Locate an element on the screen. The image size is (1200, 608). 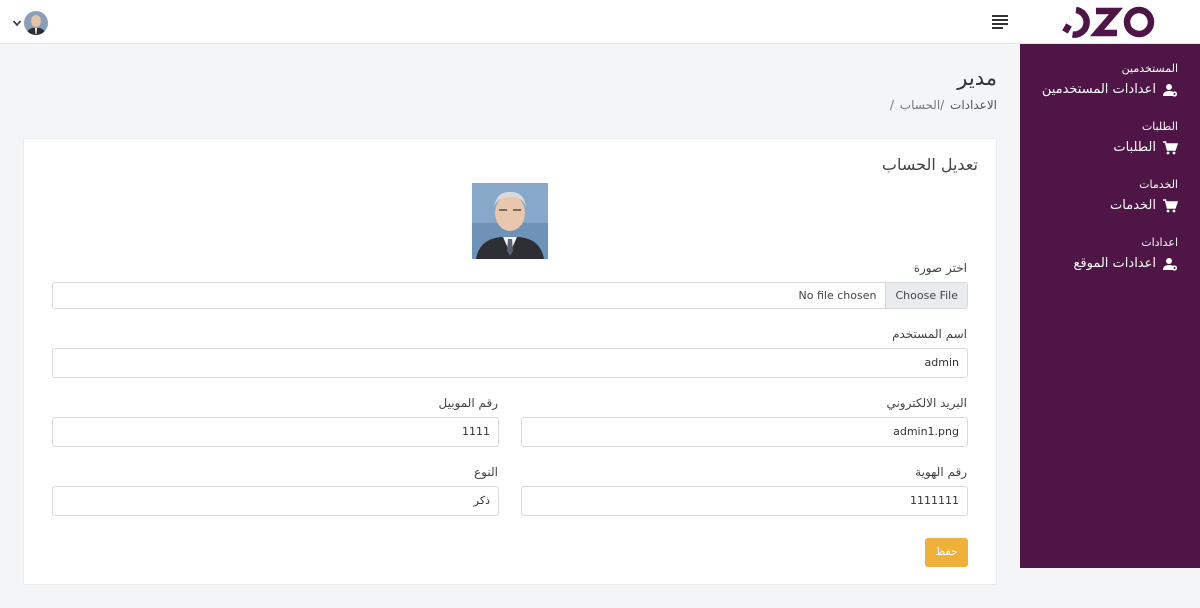
user-avatar is located at coordinates (36, 23).